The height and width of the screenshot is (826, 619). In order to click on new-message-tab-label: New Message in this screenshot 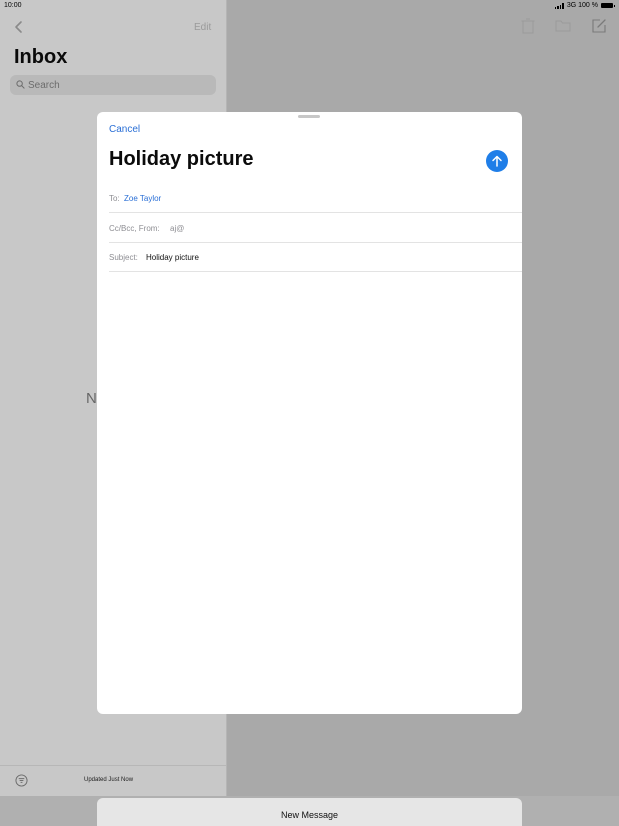, I will do `click(309, 815)`.